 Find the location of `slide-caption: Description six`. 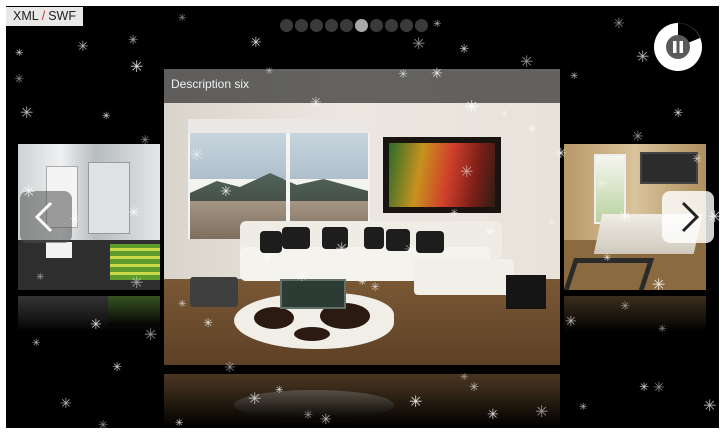

slide-caption: Description six is located at coordinates (210, 84).